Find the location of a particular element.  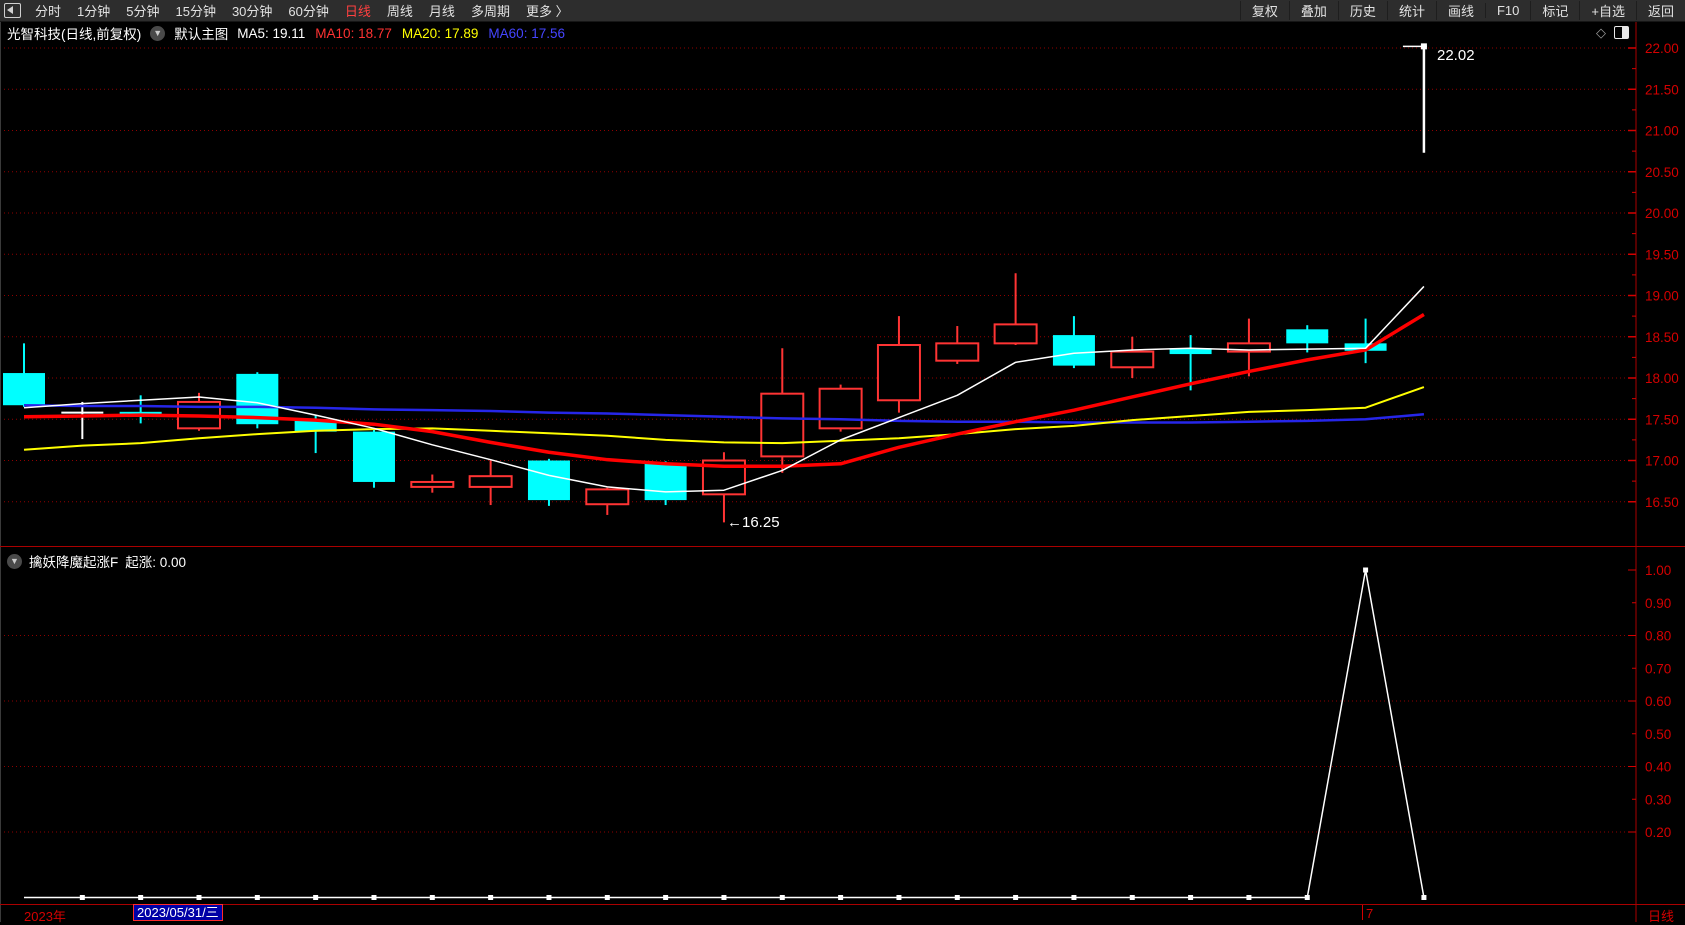

price-axis-label: 19.00 is located at coordinates (1662, 296).